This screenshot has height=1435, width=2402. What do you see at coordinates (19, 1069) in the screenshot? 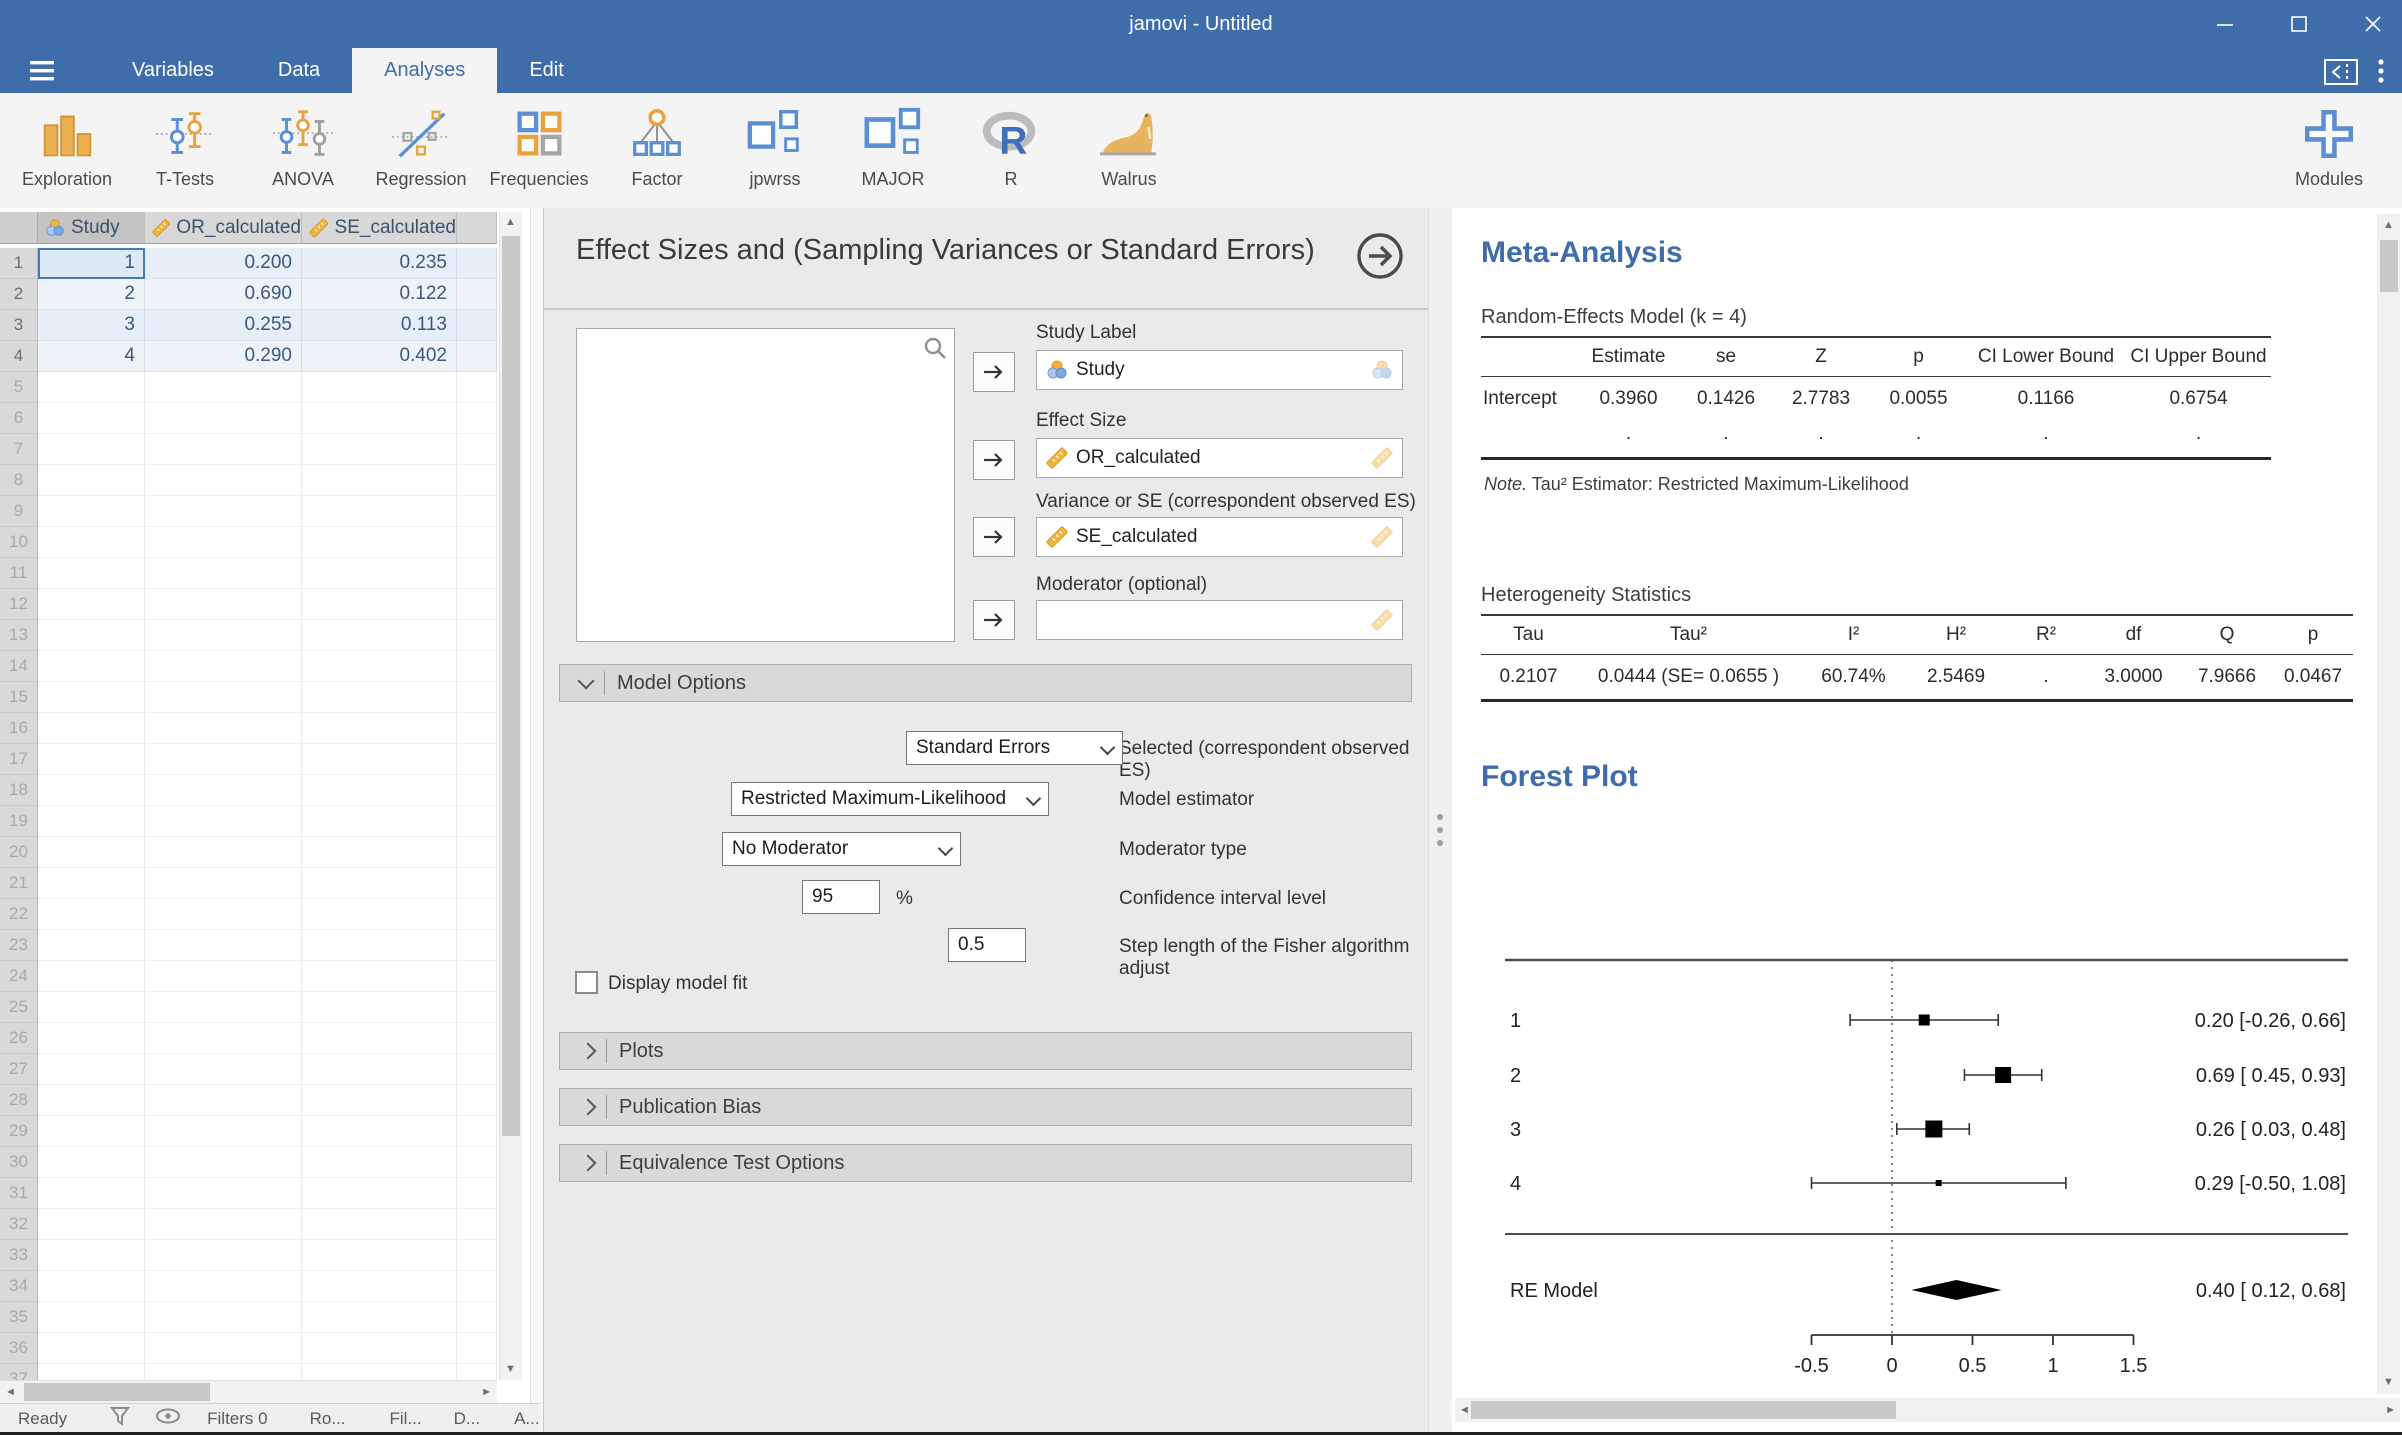
I see `row-number: 27` at bounding box center [19, 1069].